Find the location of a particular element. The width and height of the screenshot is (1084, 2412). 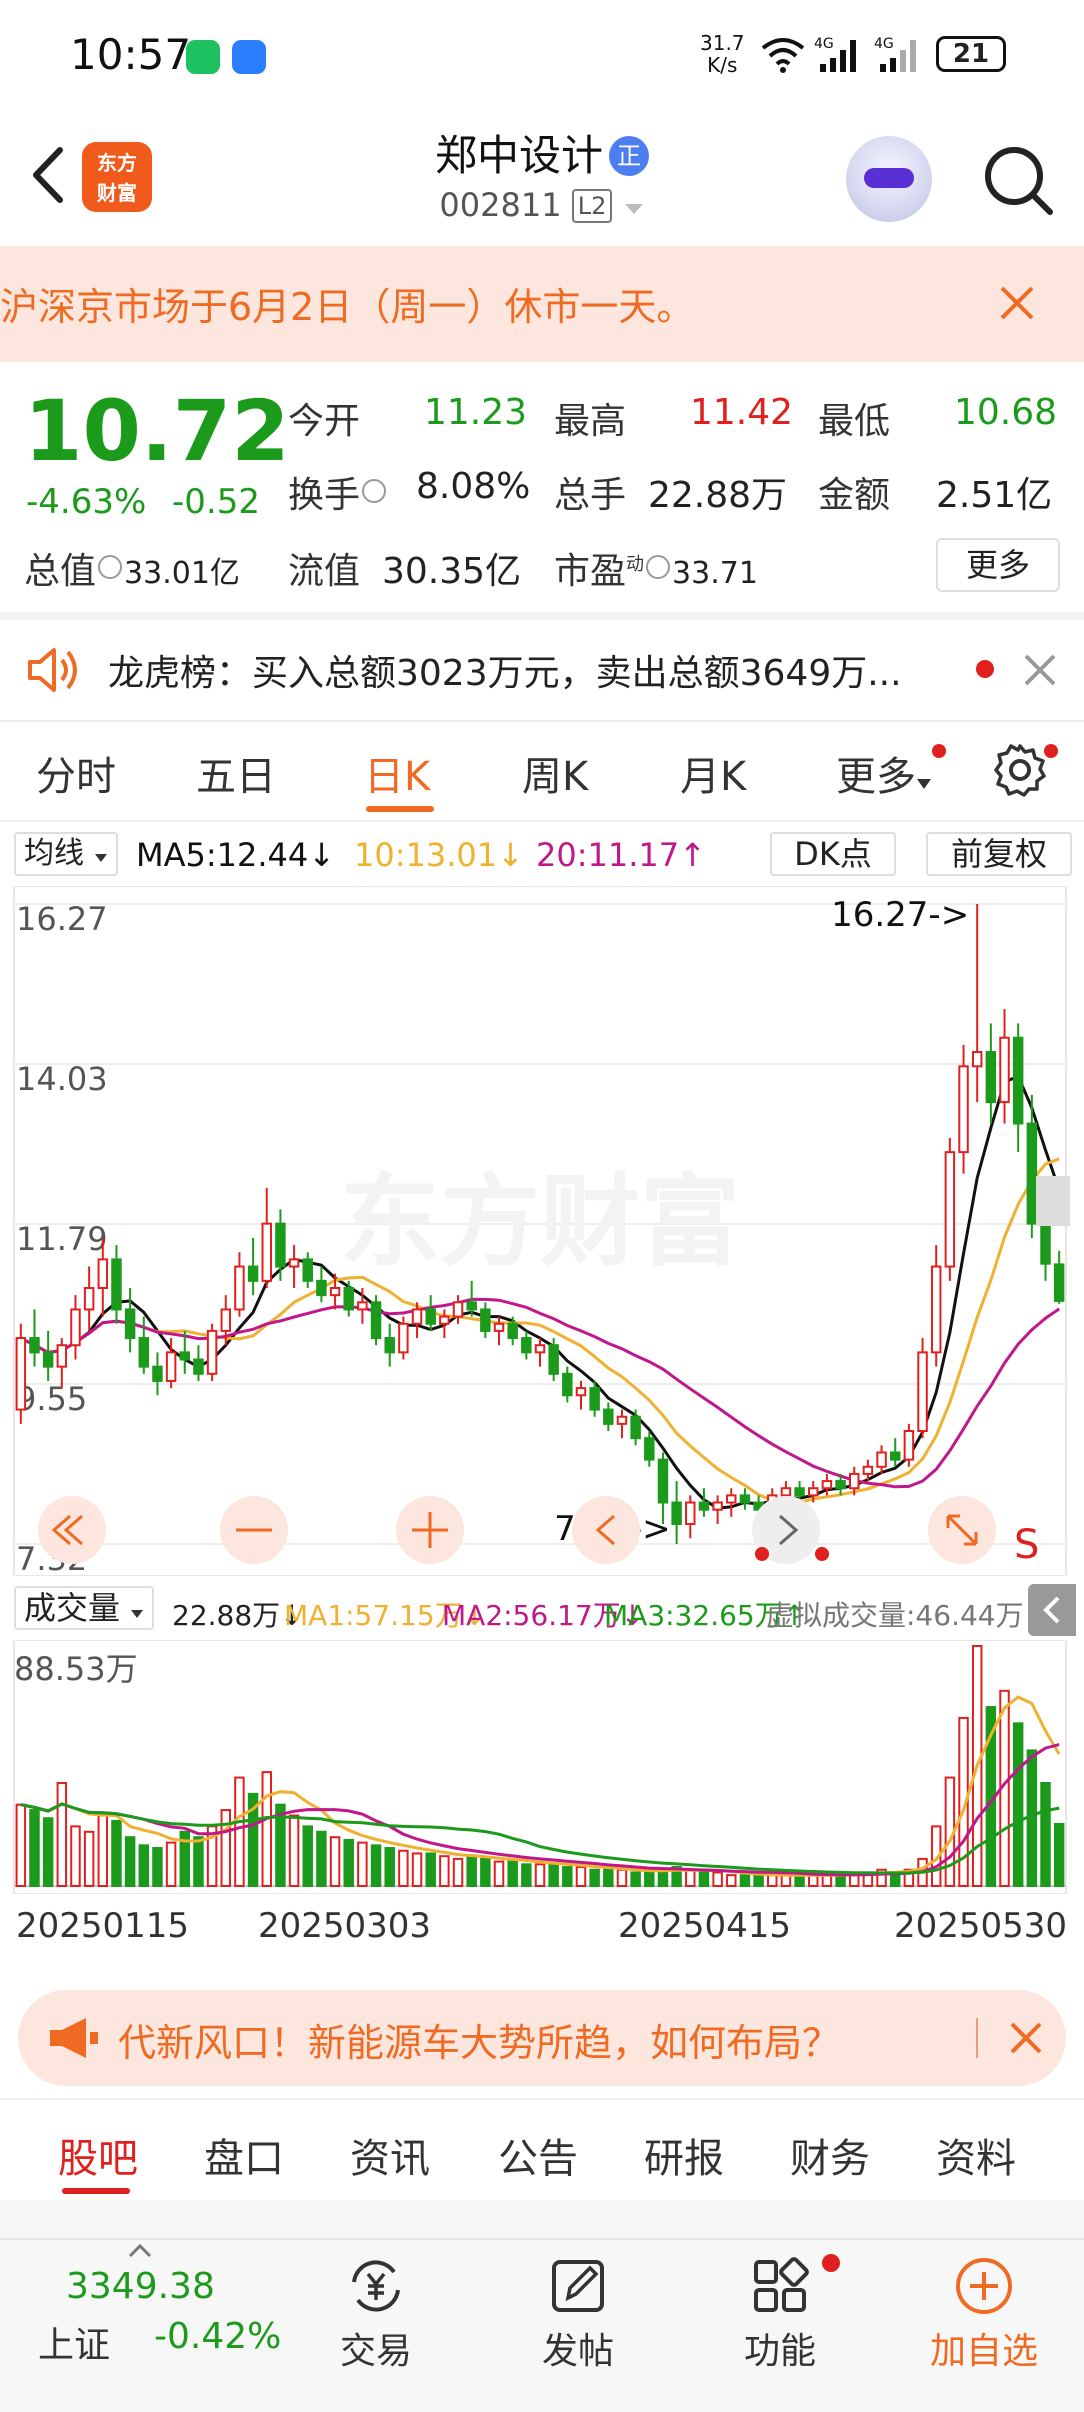

index-change: -0.42% is located at coordinates (218, 2336).